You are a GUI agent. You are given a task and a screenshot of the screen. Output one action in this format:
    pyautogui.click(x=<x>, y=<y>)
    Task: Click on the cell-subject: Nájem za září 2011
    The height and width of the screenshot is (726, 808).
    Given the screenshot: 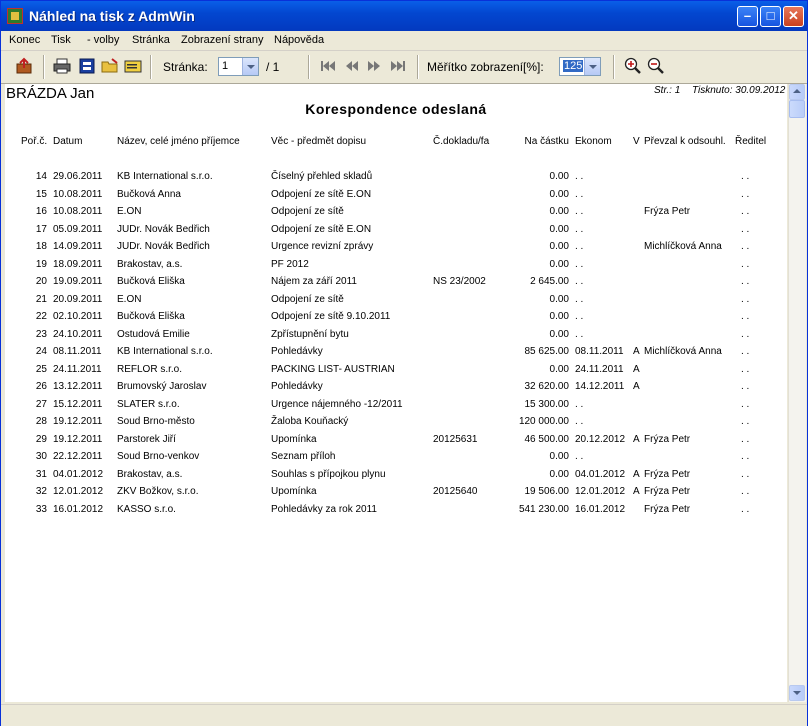 What is the action you would take?
    pyautogui.click(x=314, y=281)
    